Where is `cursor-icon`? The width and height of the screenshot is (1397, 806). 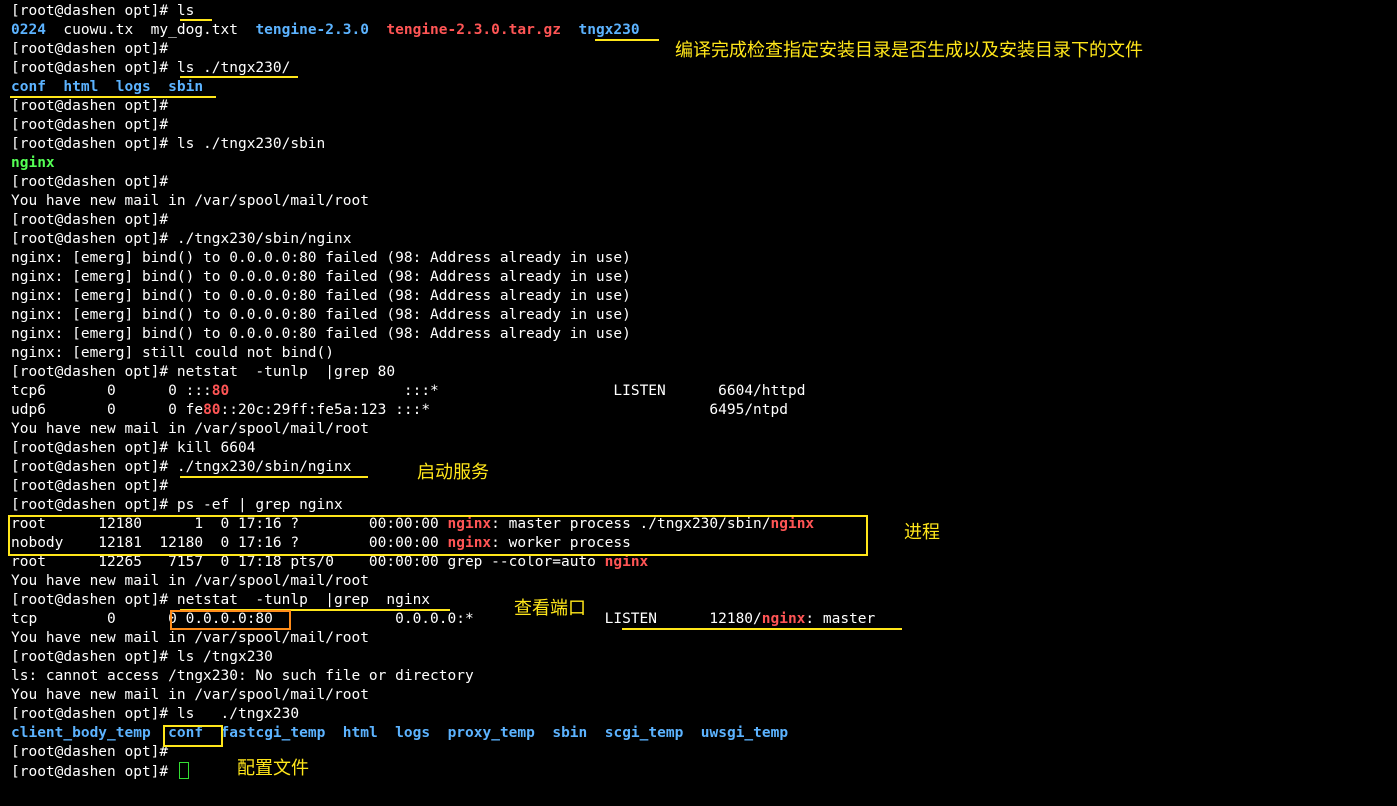
cursor-icon is located at coordinates (183, 770).